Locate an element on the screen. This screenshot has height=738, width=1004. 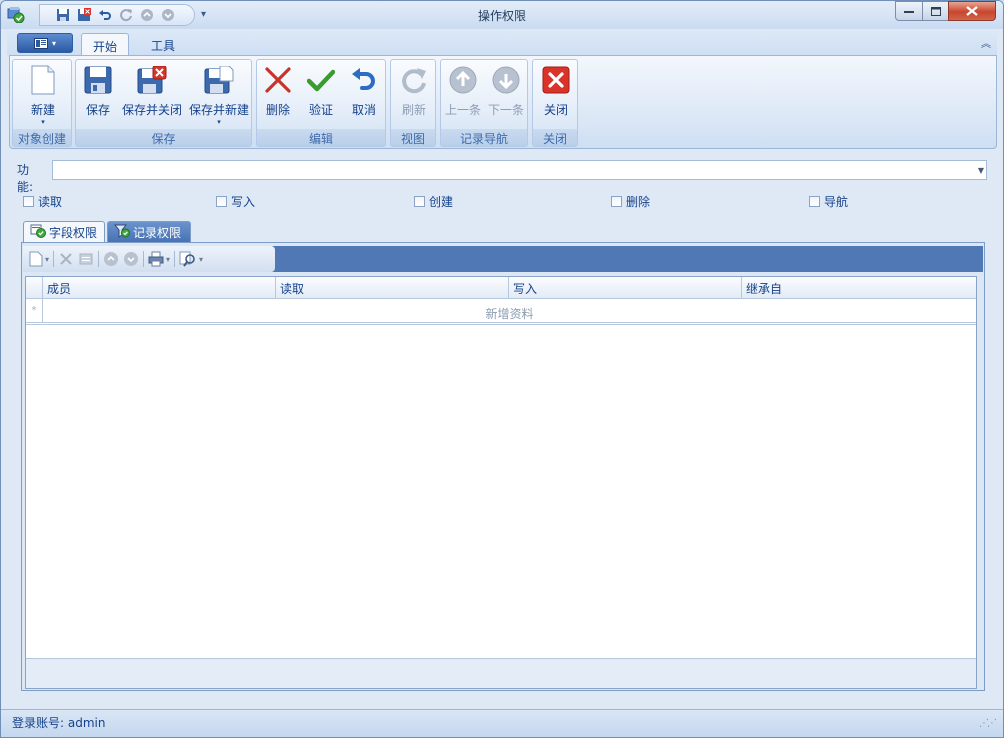
close-button: 关闭 is located at coordinates (556, 95).